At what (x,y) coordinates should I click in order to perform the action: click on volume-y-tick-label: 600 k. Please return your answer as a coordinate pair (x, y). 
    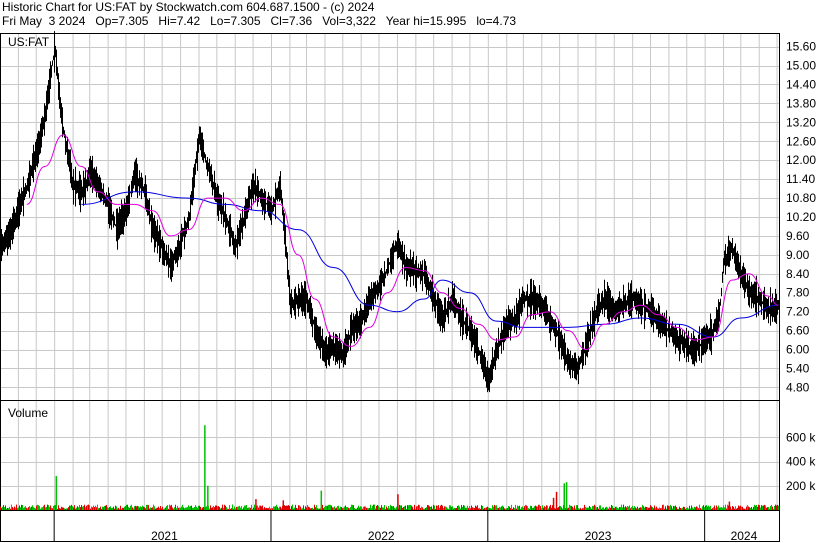
    Looking at the image, I should click on (801, 437).